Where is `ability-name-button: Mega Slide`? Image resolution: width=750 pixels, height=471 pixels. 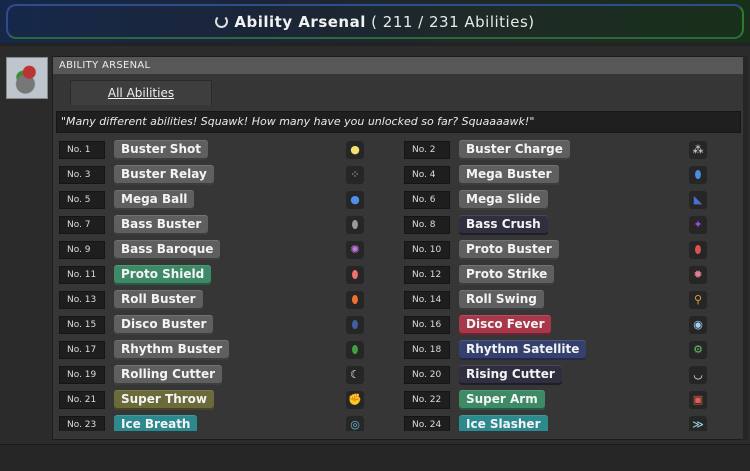 ability-name-button: Mega Slide is located at coordinates (503, 200).